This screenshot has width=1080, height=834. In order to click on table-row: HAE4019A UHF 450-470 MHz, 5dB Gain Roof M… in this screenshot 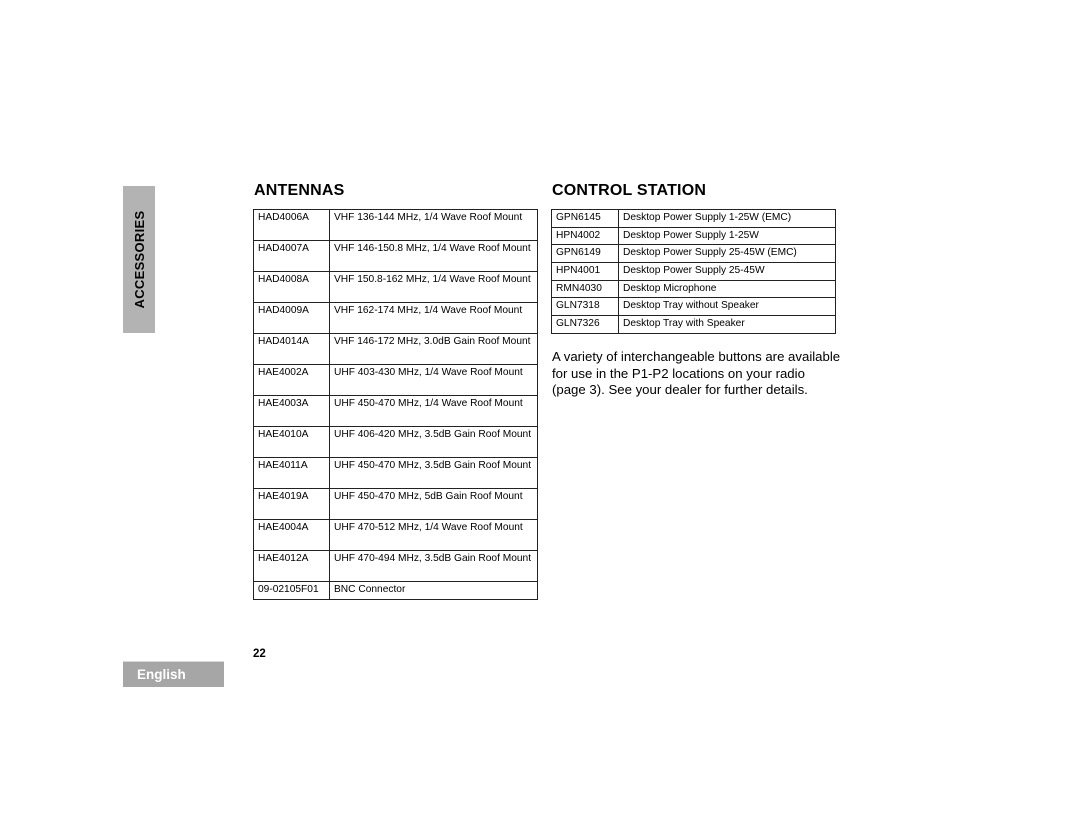, I will do `click(395, 504)`.